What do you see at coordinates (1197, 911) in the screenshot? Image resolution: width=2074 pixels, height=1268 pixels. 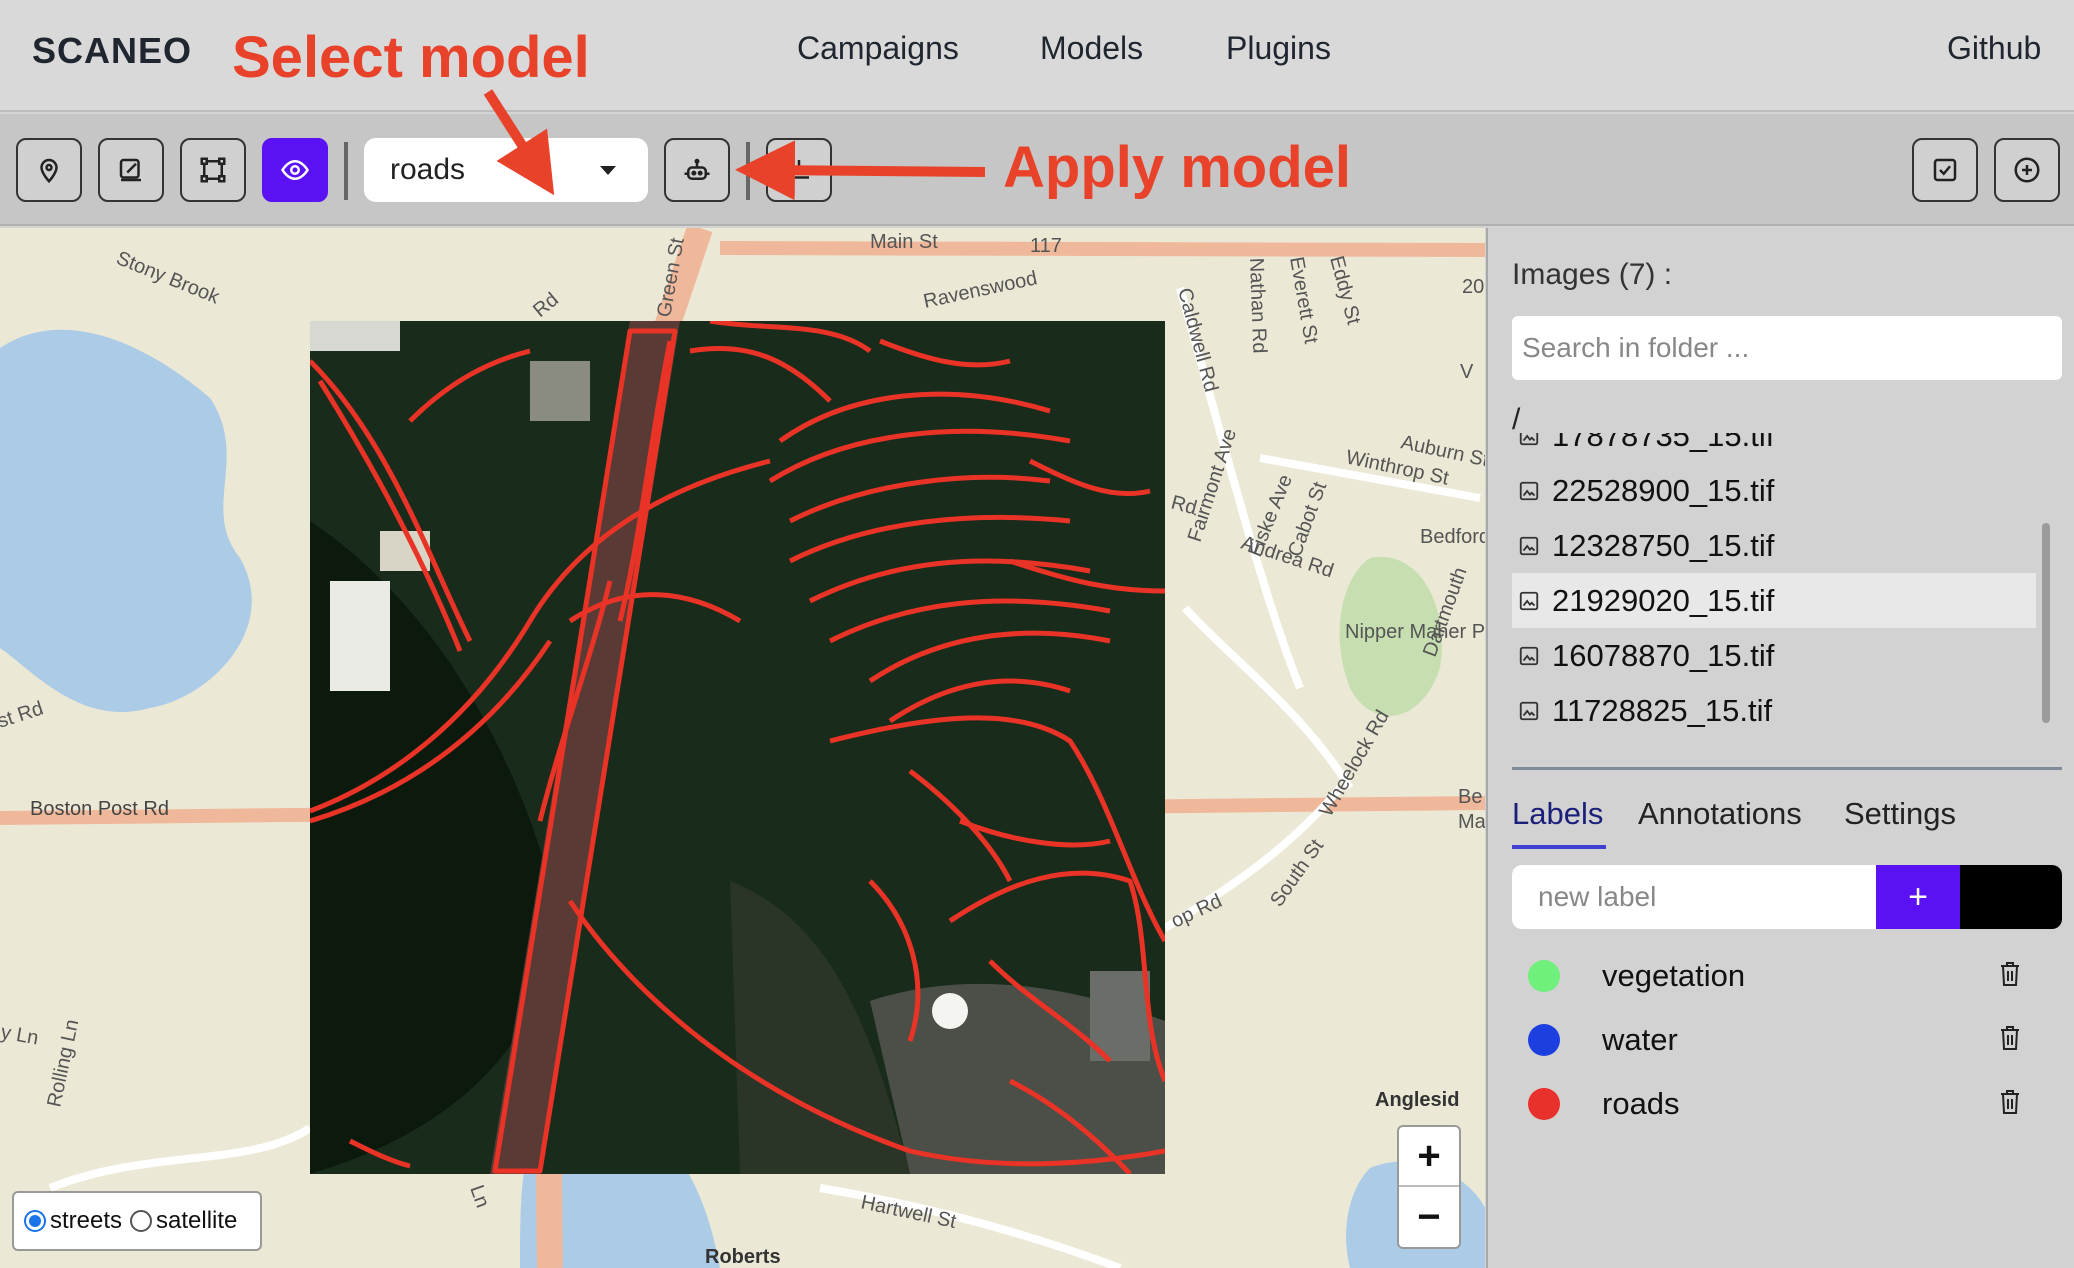 I see `street-label: op Rd` at bounding box center [1197, 911].